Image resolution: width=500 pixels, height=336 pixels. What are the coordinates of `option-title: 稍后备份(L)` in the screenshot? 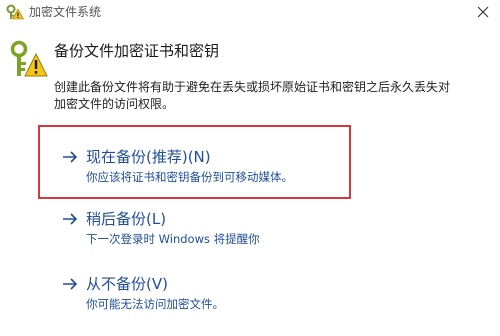 It's located at (126, 219).